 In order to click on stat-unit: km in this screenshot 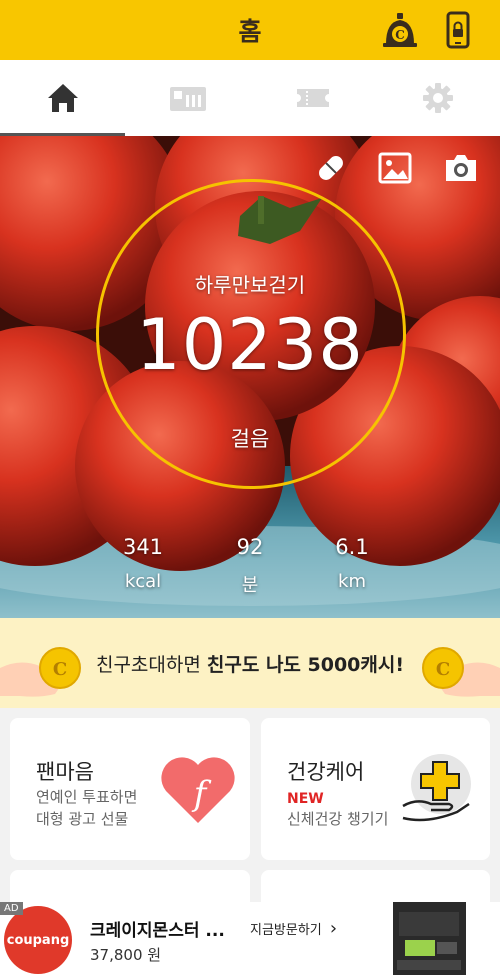, I will do `click(352, 581)`.